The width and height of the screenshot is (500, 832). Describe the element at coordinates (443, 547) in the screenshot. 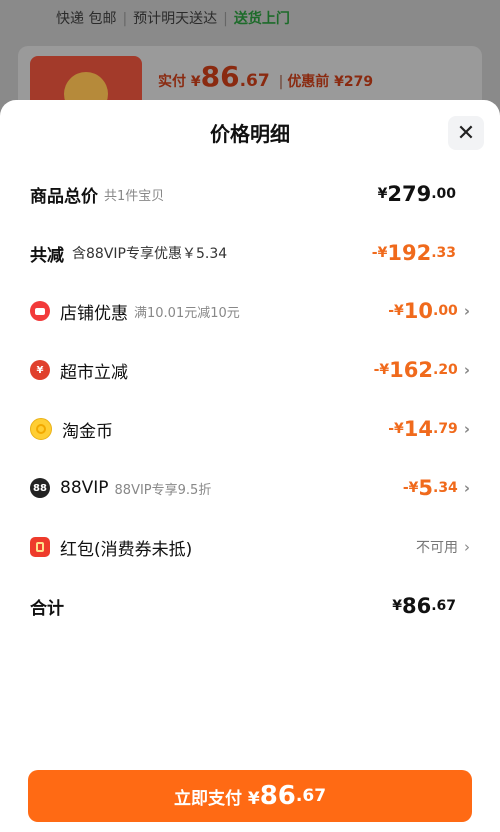

I see `redpack-status: 不可用 ›` at that location.